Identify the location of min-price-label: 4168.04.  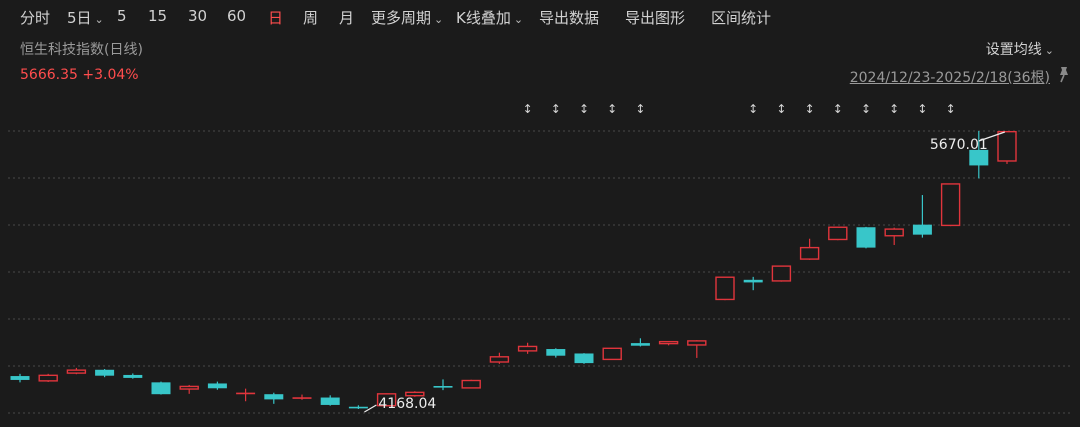
(407, 404).